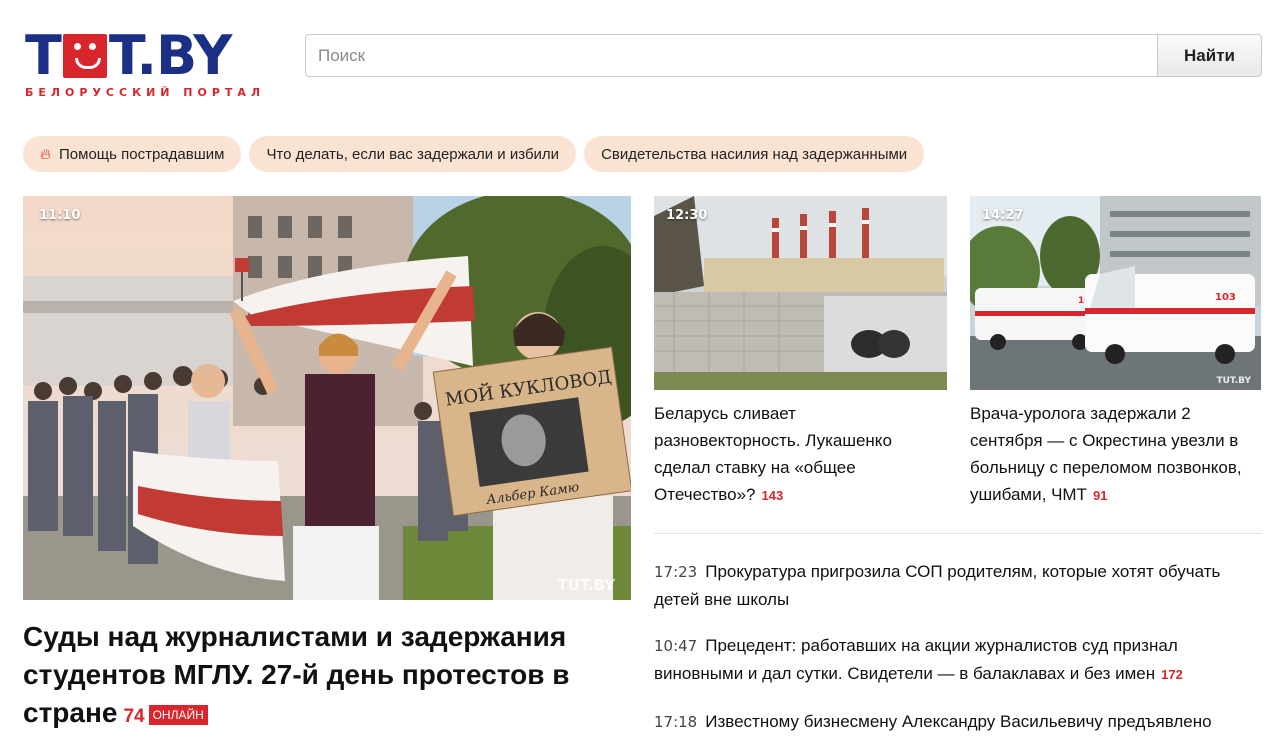 The width and height of the screenshot is (1280, 741). I want to click on pill-label: Свидетельства насилия над задержанными, so click(754, 154).